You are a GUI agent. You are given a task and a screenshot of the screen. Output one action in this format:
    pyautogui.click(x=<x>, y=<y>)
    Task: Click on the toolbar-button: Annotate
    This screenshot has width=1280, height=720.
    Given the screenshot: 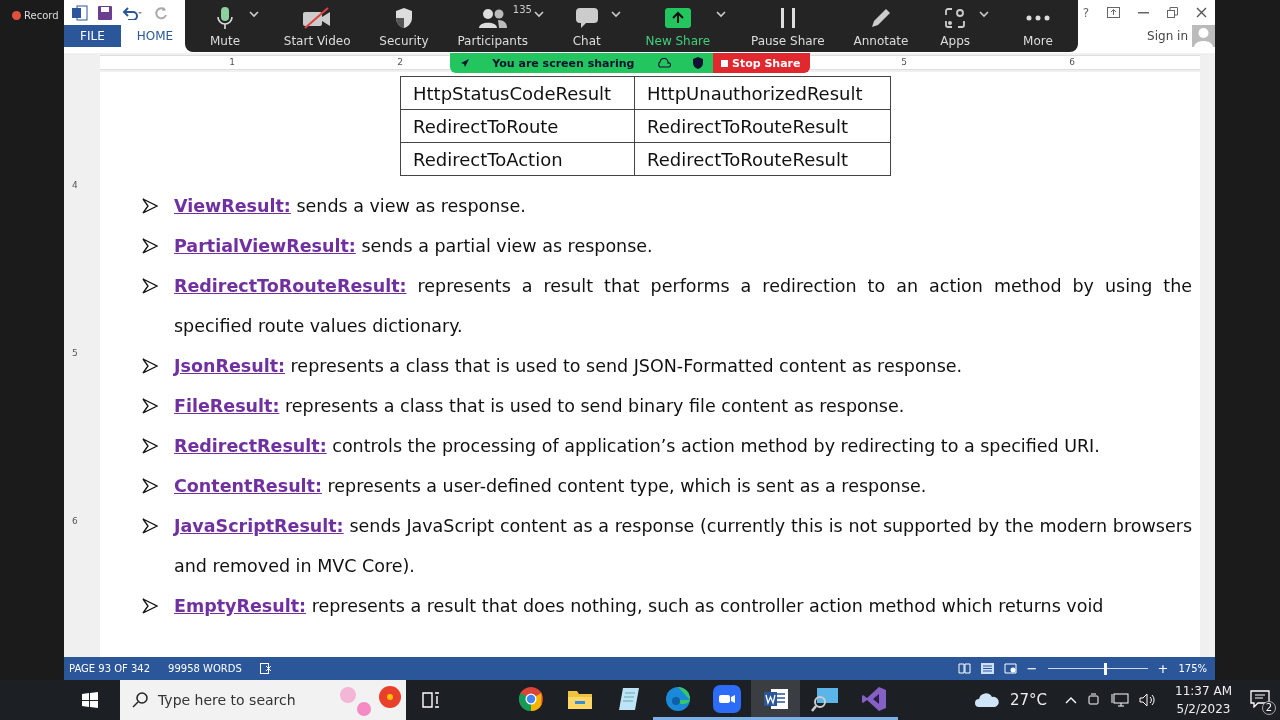 What is the action you would take?
    pyautogui.click(x=881, y=26)
    